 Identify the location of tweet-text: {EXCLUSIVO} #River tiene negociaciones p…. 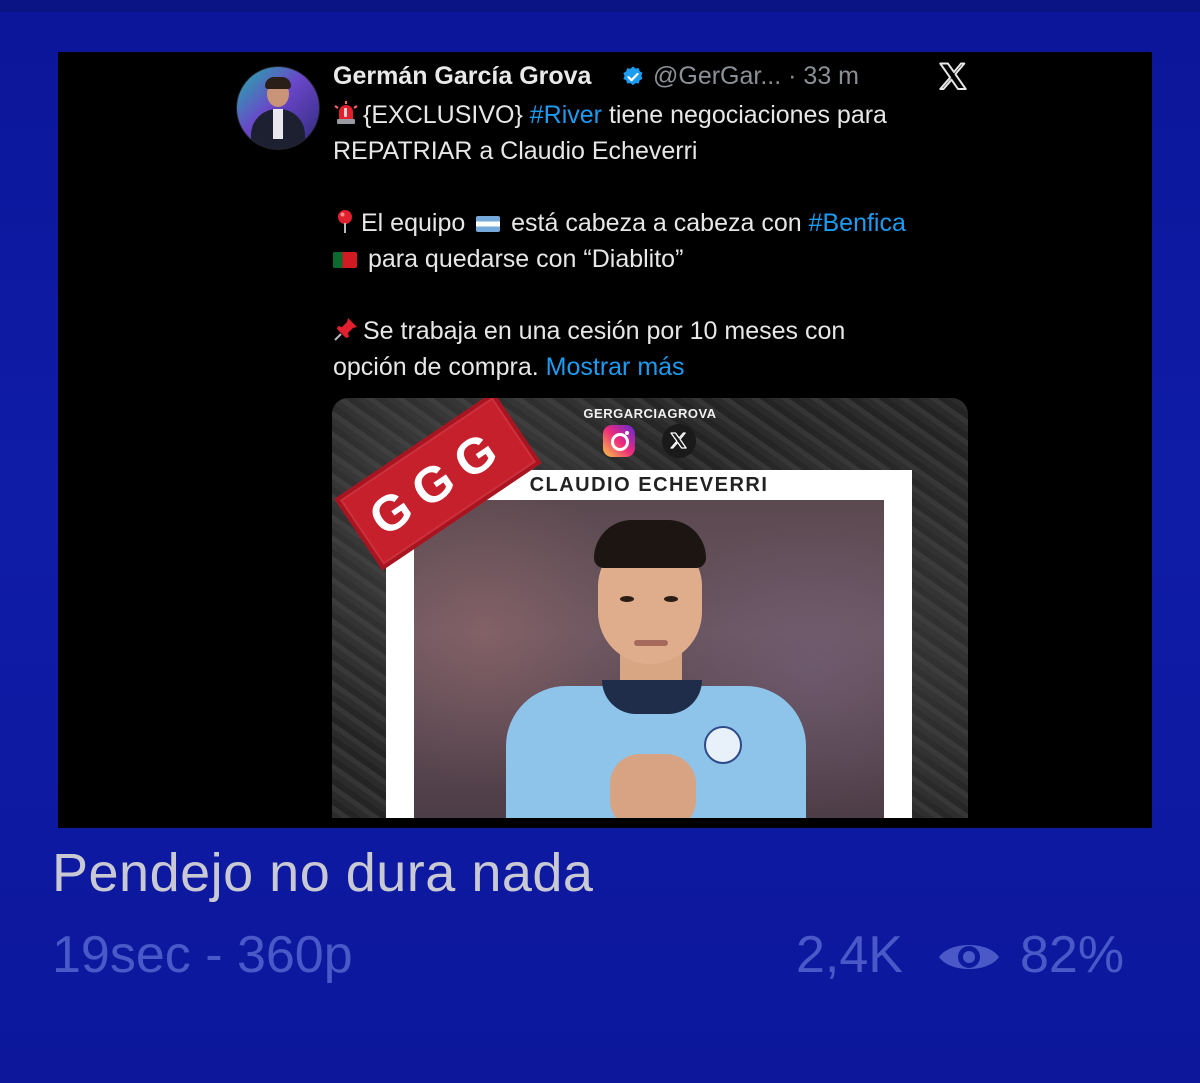
(648, 241).